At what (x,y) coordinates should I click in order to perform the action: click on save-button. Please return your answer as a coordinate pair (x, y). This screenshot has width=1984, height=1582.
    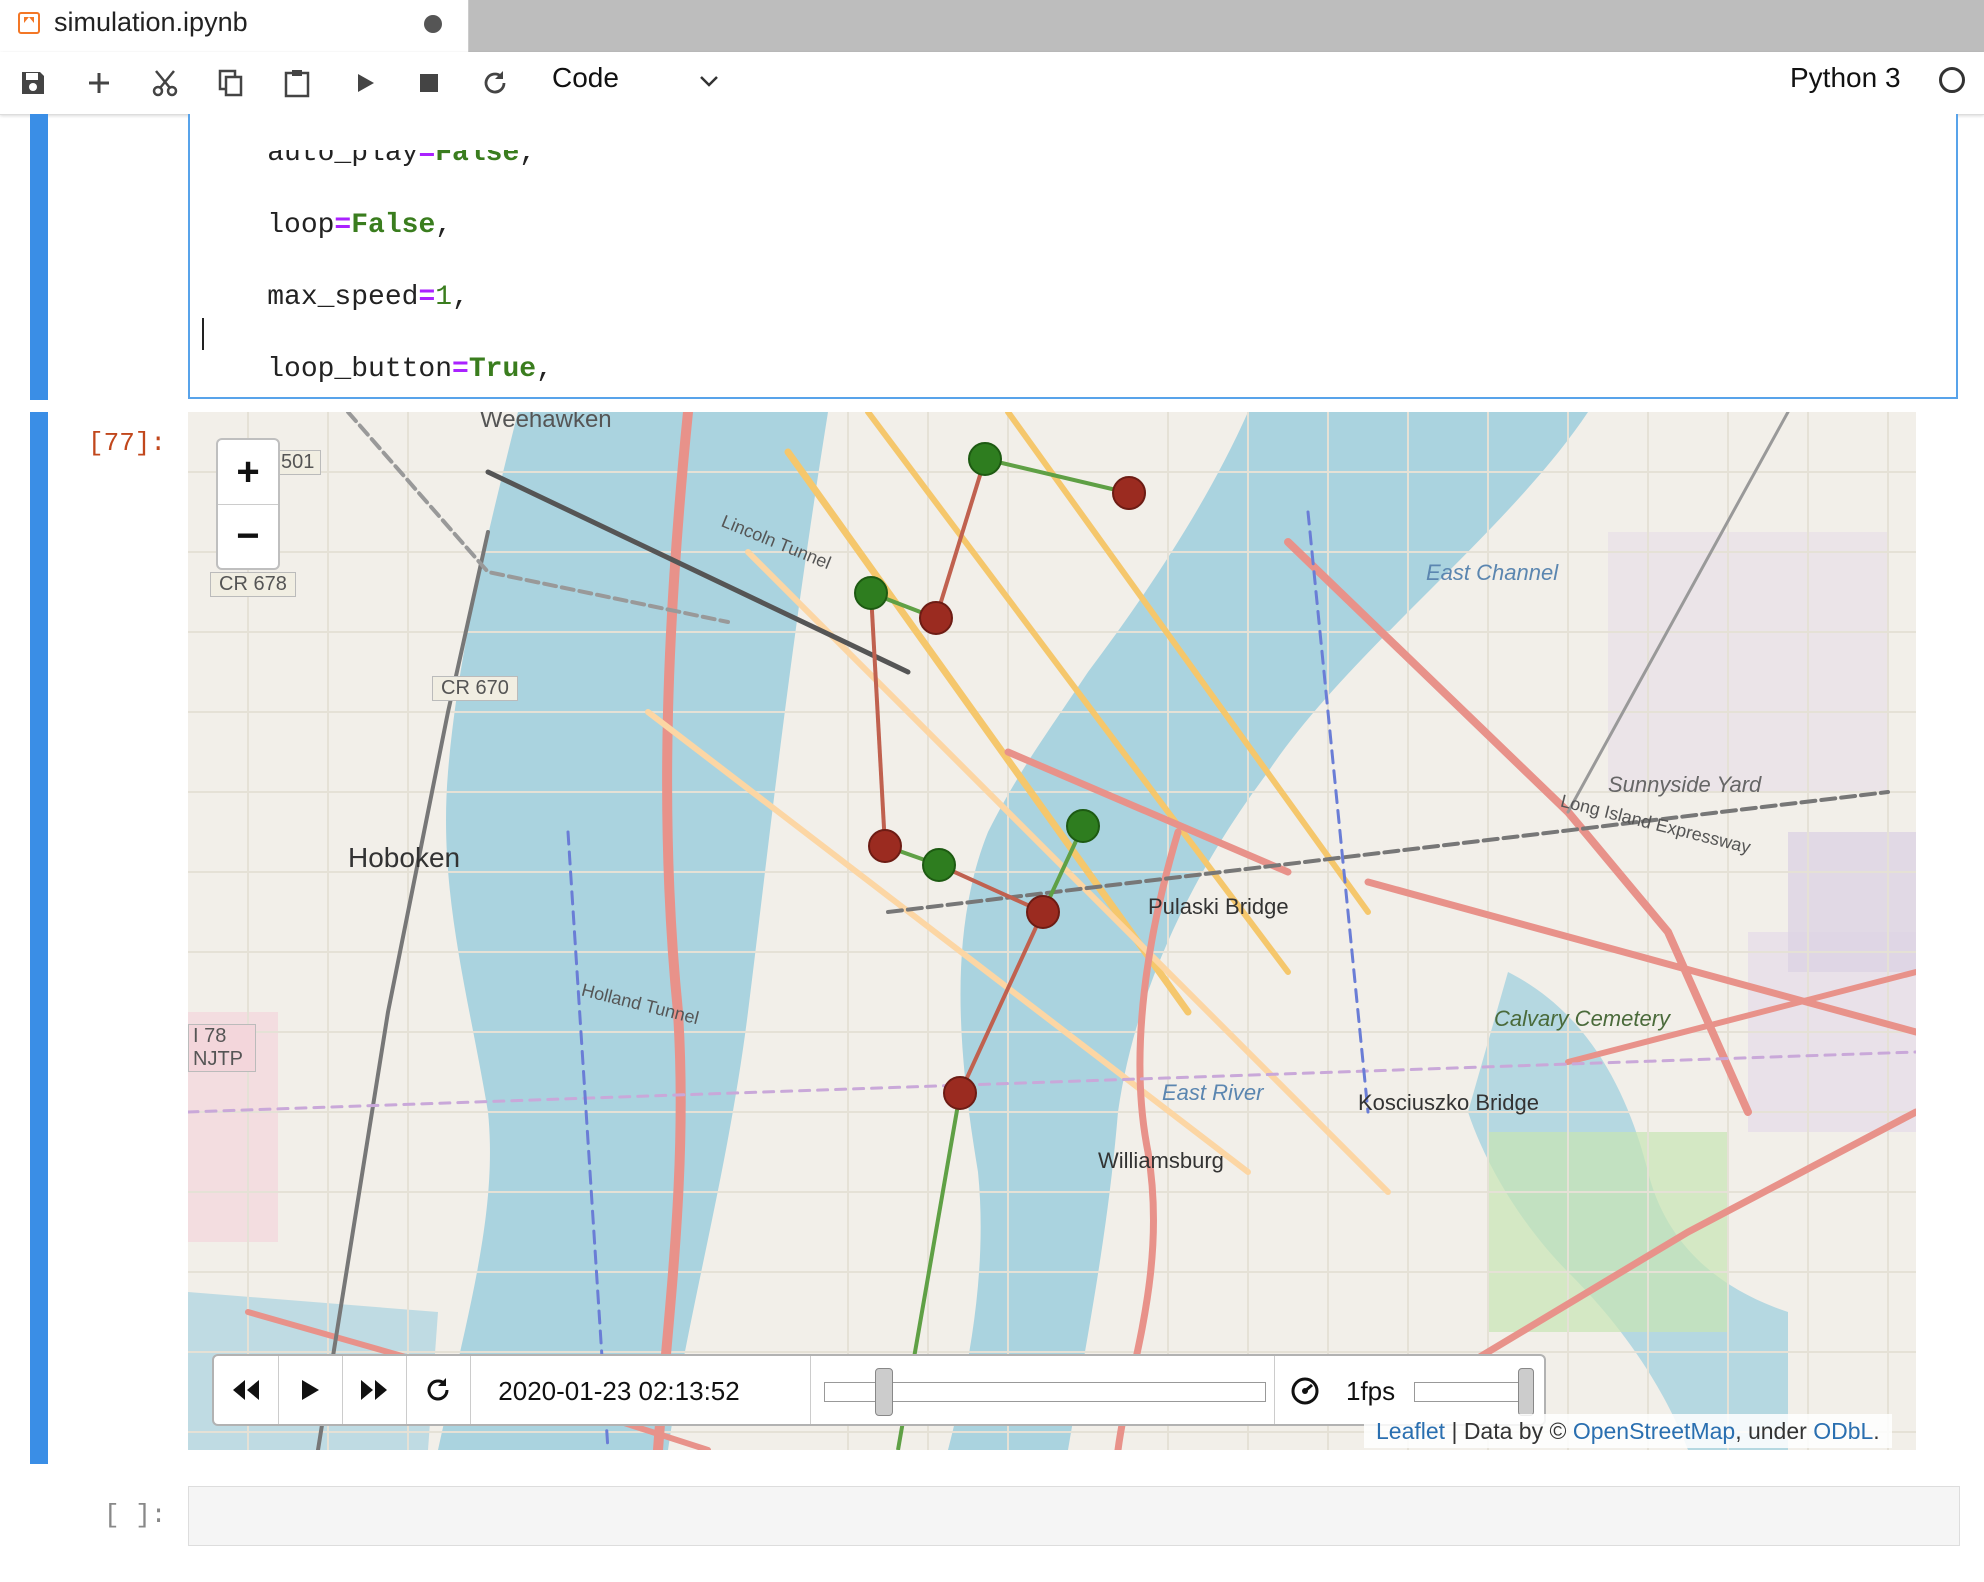
    Looking at the image, I should click on (33, 83).